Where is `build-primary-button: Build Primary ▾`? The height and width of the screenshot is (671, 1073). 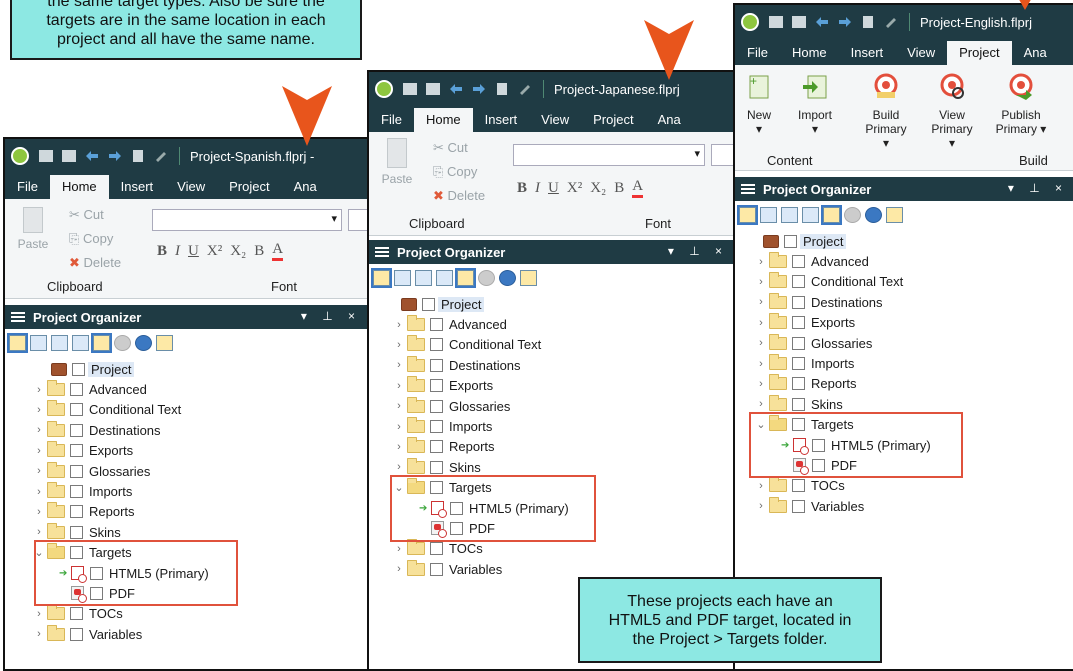
build-primary-button: Build Primary ▾ is located at coordinates (886, 111).